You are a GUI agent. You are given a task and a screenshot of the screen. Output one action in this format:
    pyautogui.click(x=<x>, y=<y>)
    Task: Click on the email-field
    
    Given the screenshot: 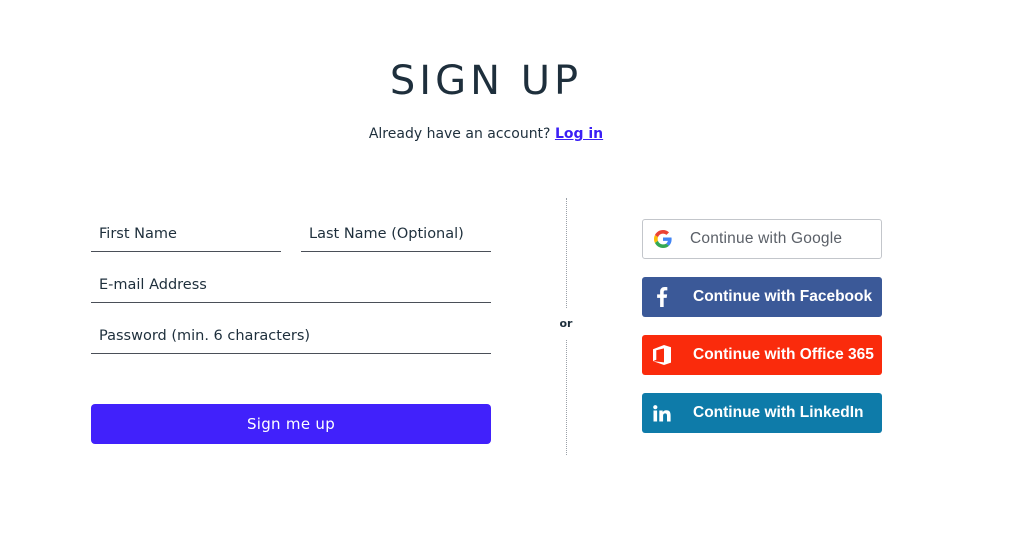 What is the action you would take?
    pyautogui.click(x=291, y=285)
    